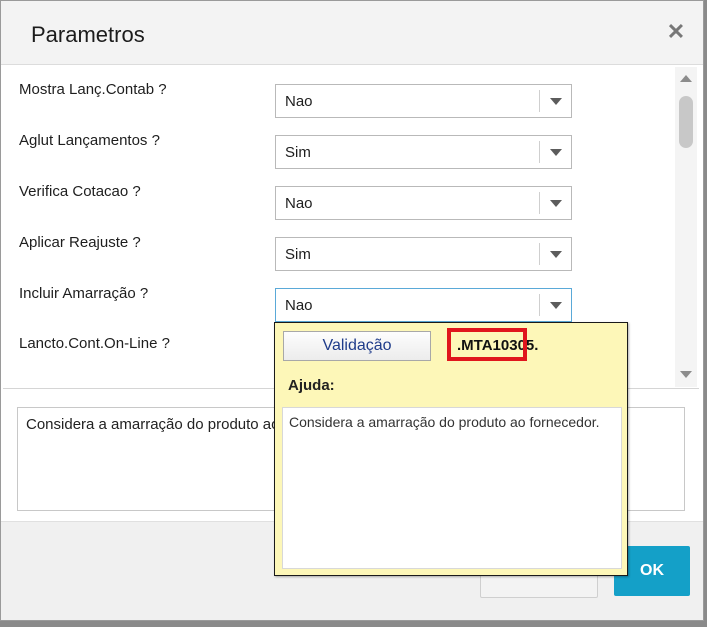 This screenshot has height=627, width=707. What do you see at coordinates (676, 32) in the screenshot?
I see `close-icon: ✕` at bounding box center [676, 32].